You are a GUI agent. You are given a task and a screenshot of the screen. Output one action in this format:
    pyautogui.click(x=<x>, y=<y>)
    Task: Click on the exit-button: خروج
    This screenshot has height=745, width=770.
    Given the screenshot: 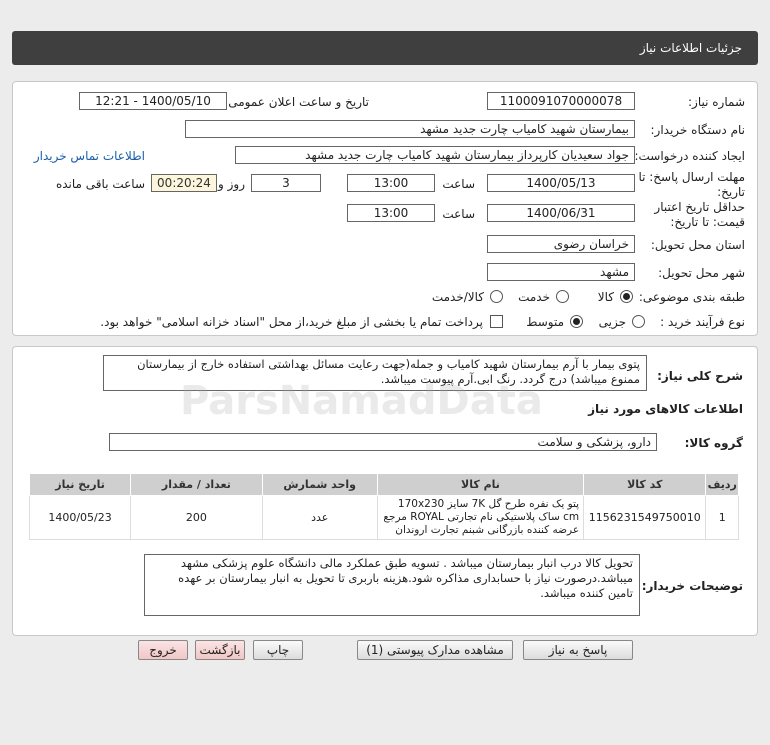 What is the action you would take?
    pyautogui.click(x=163, y=650)
    